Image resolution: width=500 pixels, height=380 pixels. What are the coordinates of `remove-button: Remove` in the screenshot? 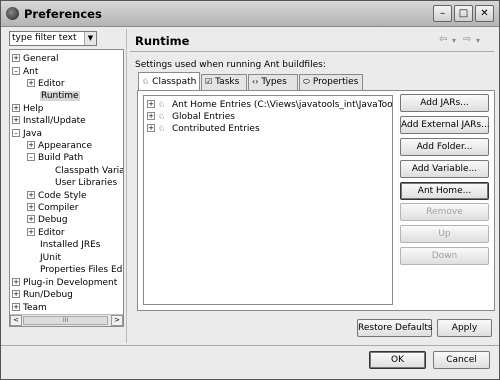 It's located at (444, 212).